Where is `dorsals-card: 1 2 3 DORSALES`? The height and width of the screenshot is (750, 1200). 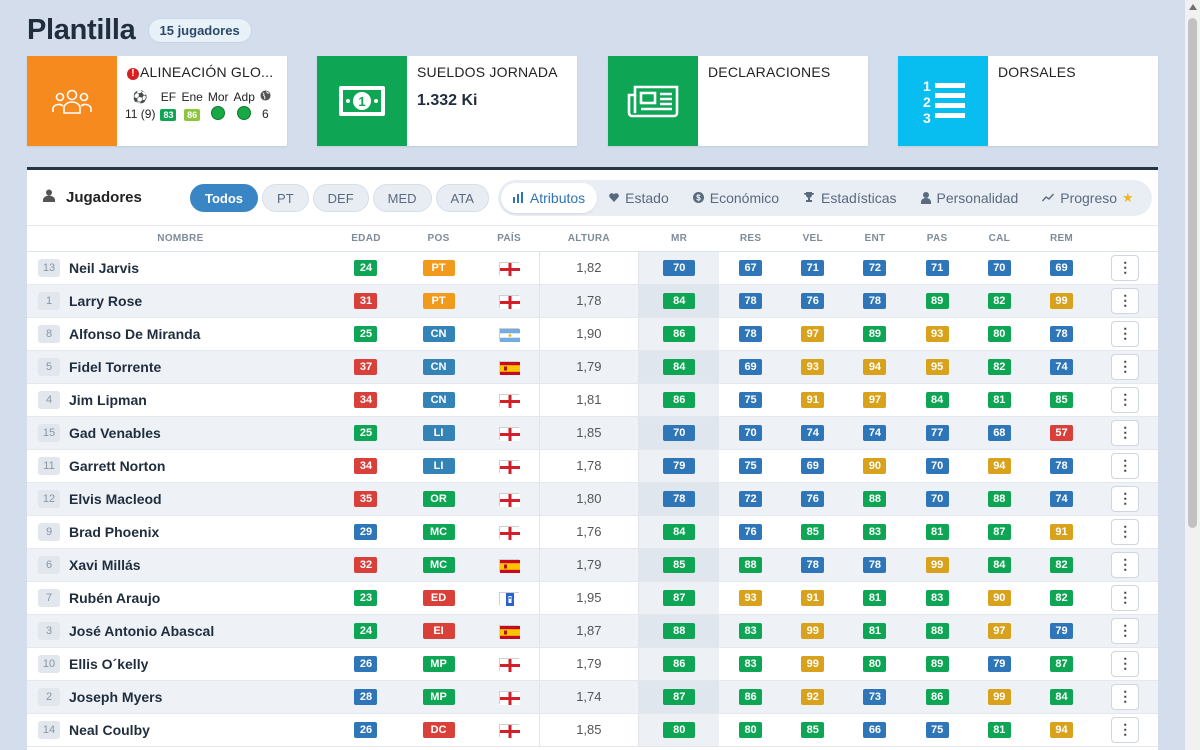 dorsals-card: 1 2 3 DORSALES is located at coordinates (1028, 101).